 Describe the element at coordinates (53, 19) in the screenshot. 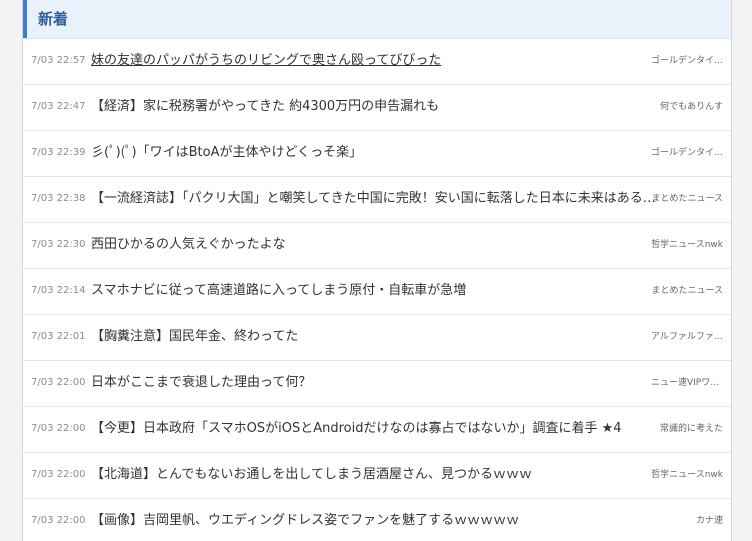

I see `section-title: 新着` at that location.